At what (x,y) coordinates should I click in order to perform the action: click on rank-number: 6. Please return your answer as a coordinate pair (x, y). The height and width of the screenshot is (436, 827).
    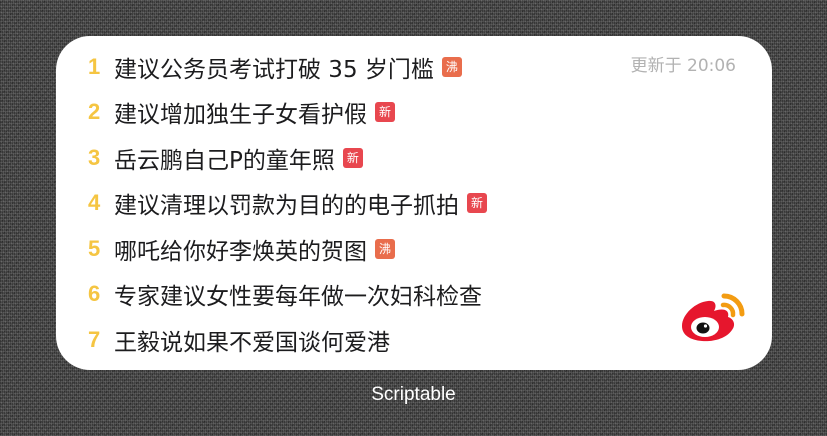
    Looking at the image, I should click on (94, 294).